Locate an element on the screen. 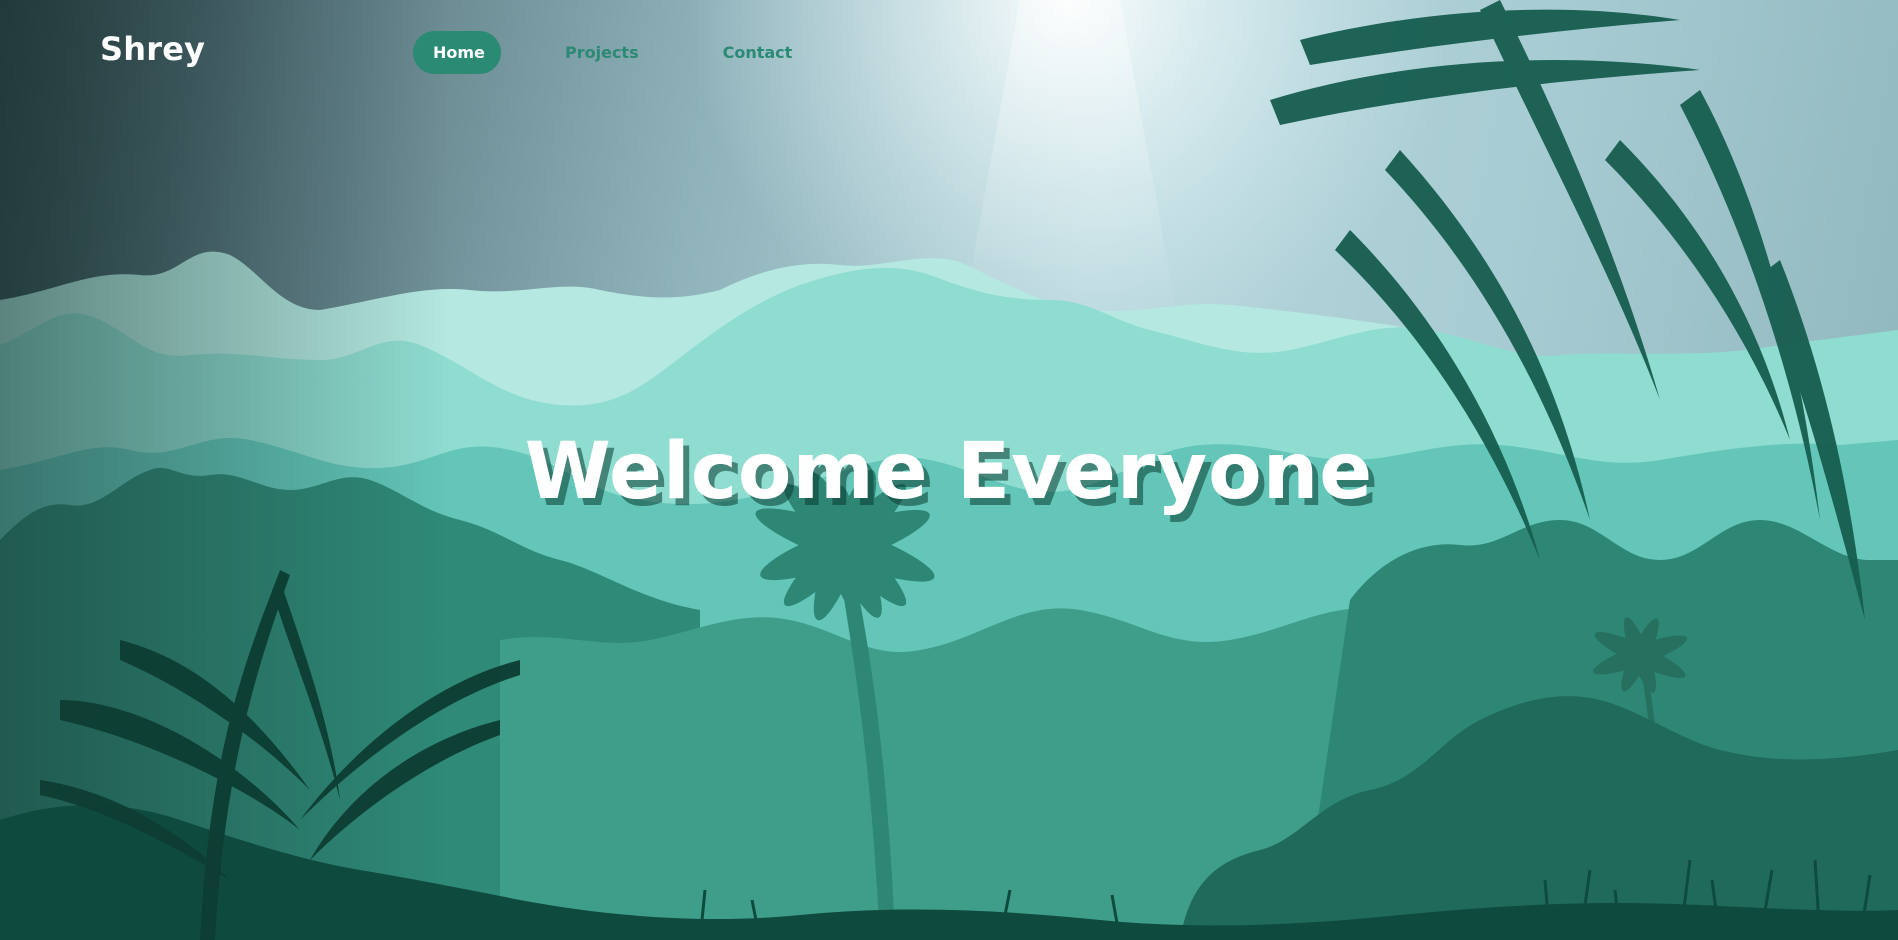 This screenshot has width=1898, height=940. nav-links: Home Projects Contact is located at coordinates (602, 52).